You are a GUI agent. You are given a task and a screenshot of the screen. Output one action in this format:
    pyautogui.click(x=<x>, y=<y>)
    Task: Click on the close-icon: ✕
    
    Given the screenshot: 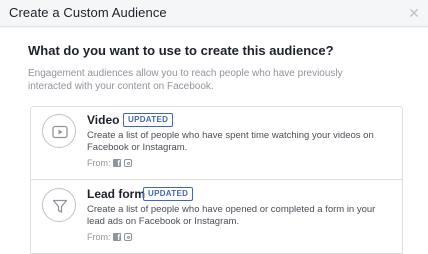 What is the action you would take?
    pyautogui.click(x=414, y=13)
    